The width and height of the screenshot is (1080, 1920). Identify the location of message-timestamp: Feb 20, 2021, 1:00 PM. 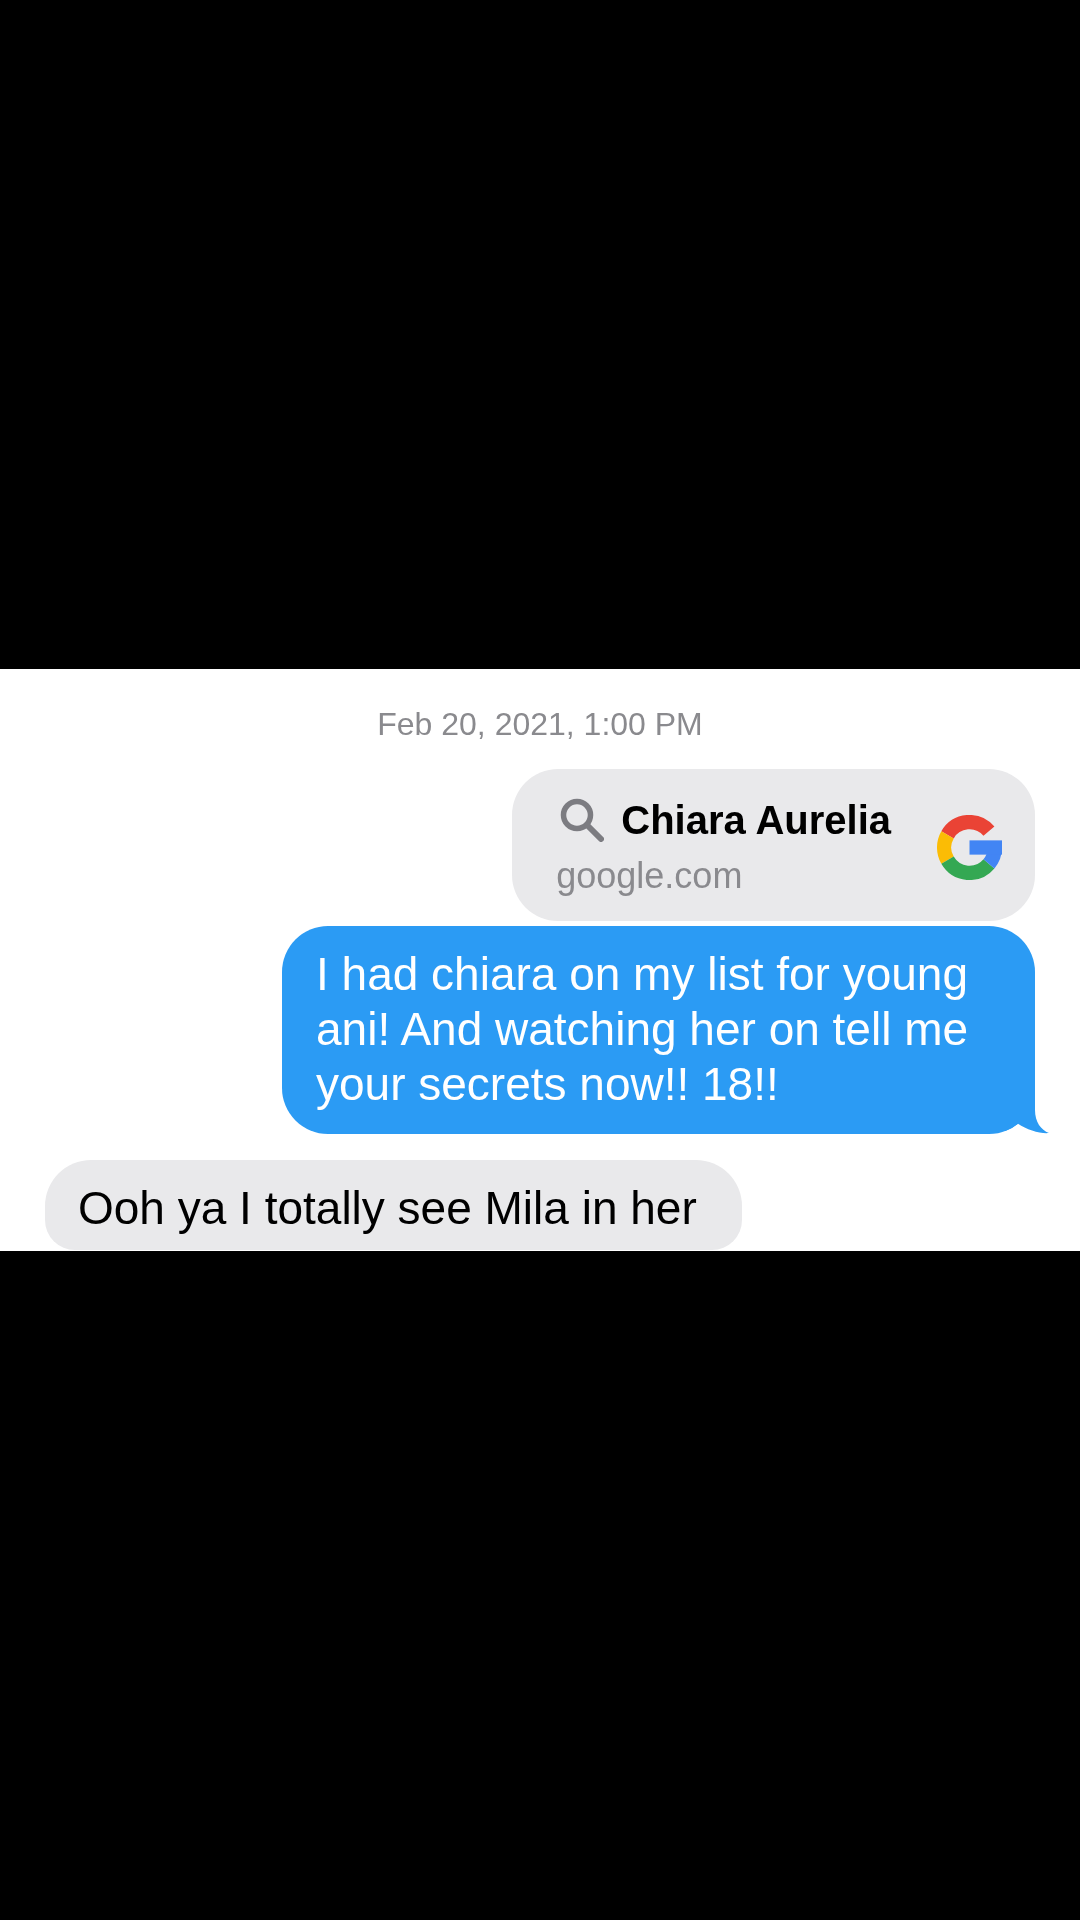
(540, 724).